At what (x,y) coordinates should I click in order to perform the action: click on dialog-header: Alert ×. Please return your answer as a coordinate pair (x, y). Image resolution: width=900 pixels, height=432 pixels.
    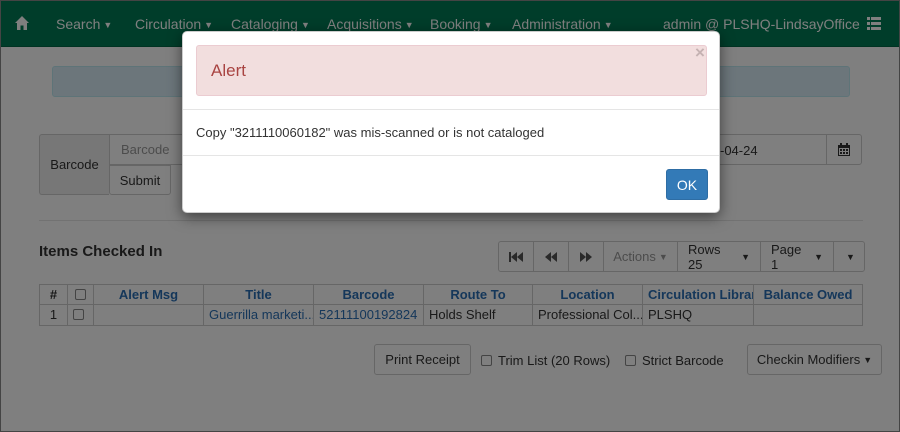
    Looking at the image, I should click on (451, 71).